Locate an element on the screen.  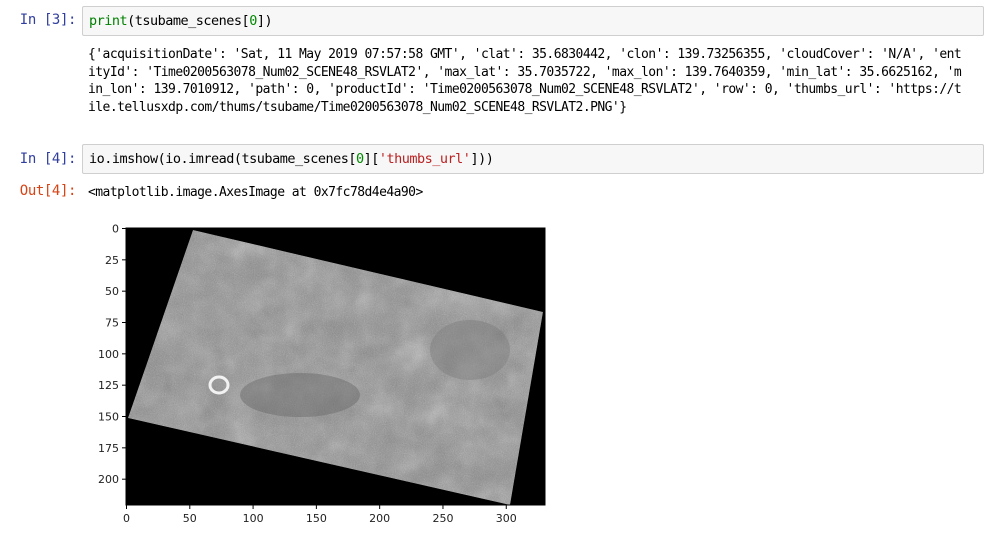
y-tick-label: 25 is located at coordinates (112, 260).